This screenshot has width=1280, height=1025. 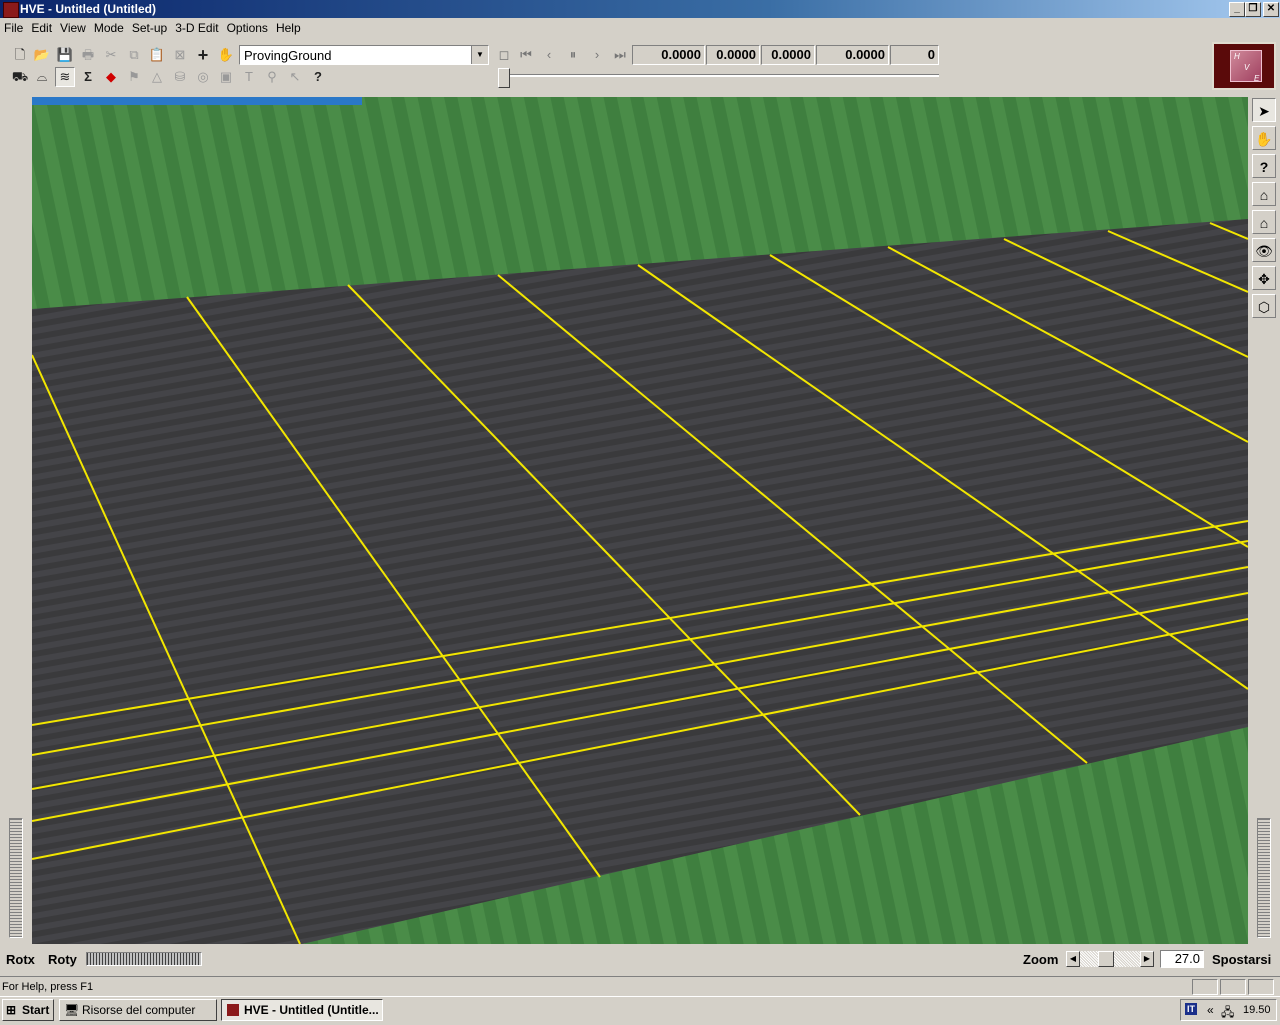 I want to click on logo-letter-v: V, so click(x=1247, y=67).